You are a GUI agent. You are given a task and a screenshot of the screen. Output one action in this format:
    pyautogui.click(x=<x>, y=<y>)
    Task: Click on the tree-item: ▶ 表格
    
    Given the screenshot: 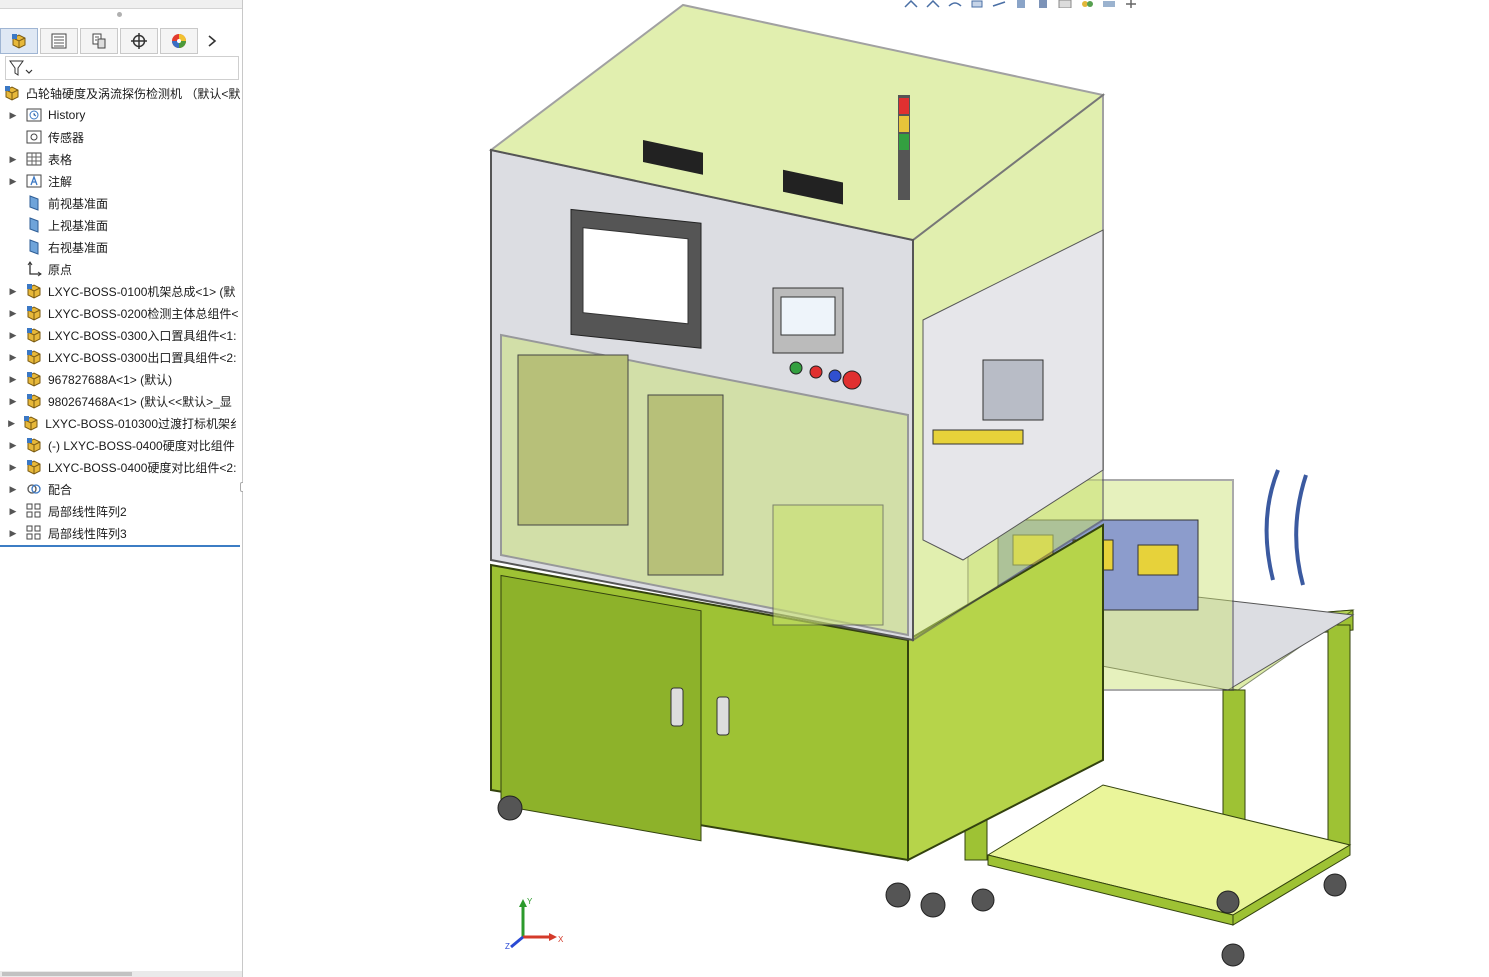 What is the action you would take?
    pyautogui.click(x=121, y=159)
    